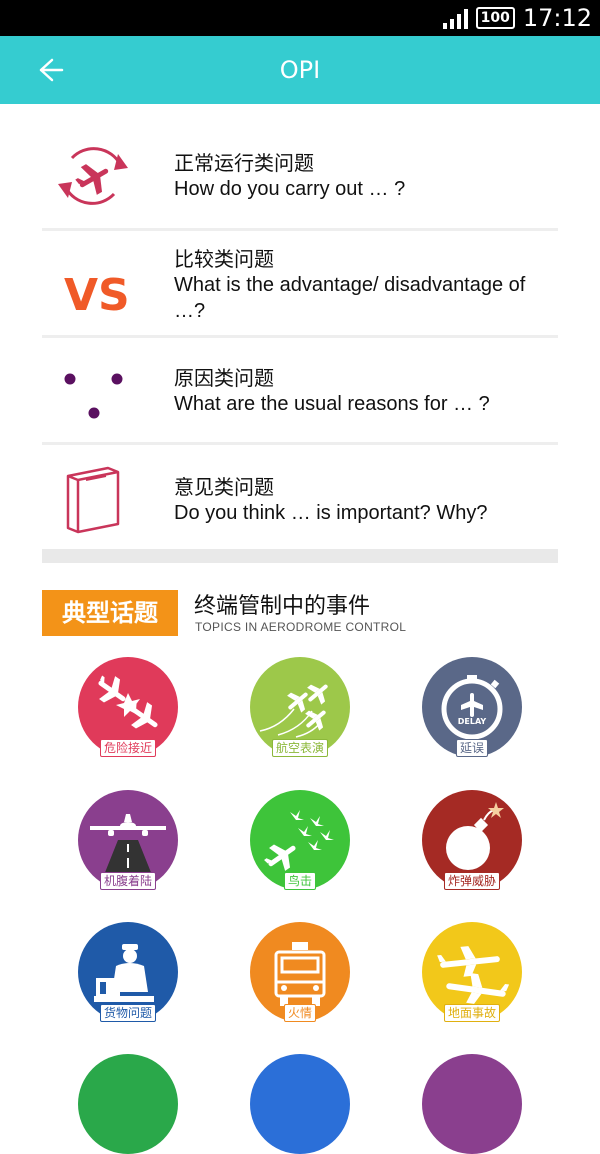  What do you see at coordinates (301, 627) in the screenshot?
I see `topics-subtitle: TOPICS IN AERODROME CONTROL` at bounding box center [301, 627].